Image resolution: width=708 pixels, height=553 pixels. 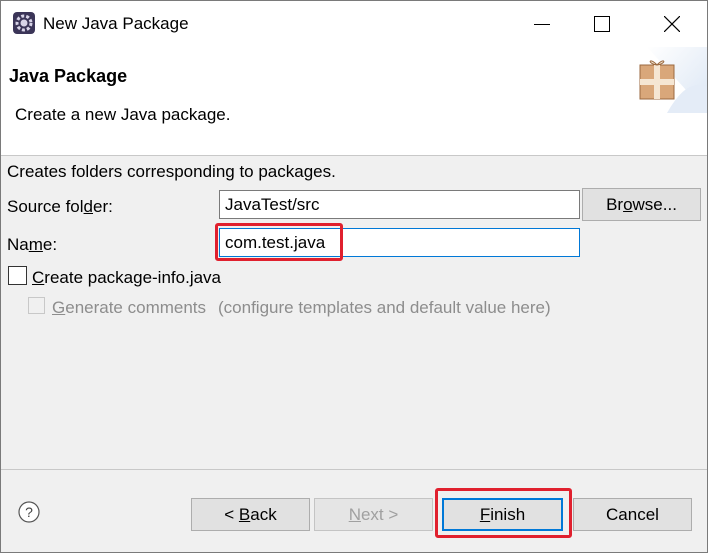 I want to click on name-label: Name:, so click(x=32, y=244).